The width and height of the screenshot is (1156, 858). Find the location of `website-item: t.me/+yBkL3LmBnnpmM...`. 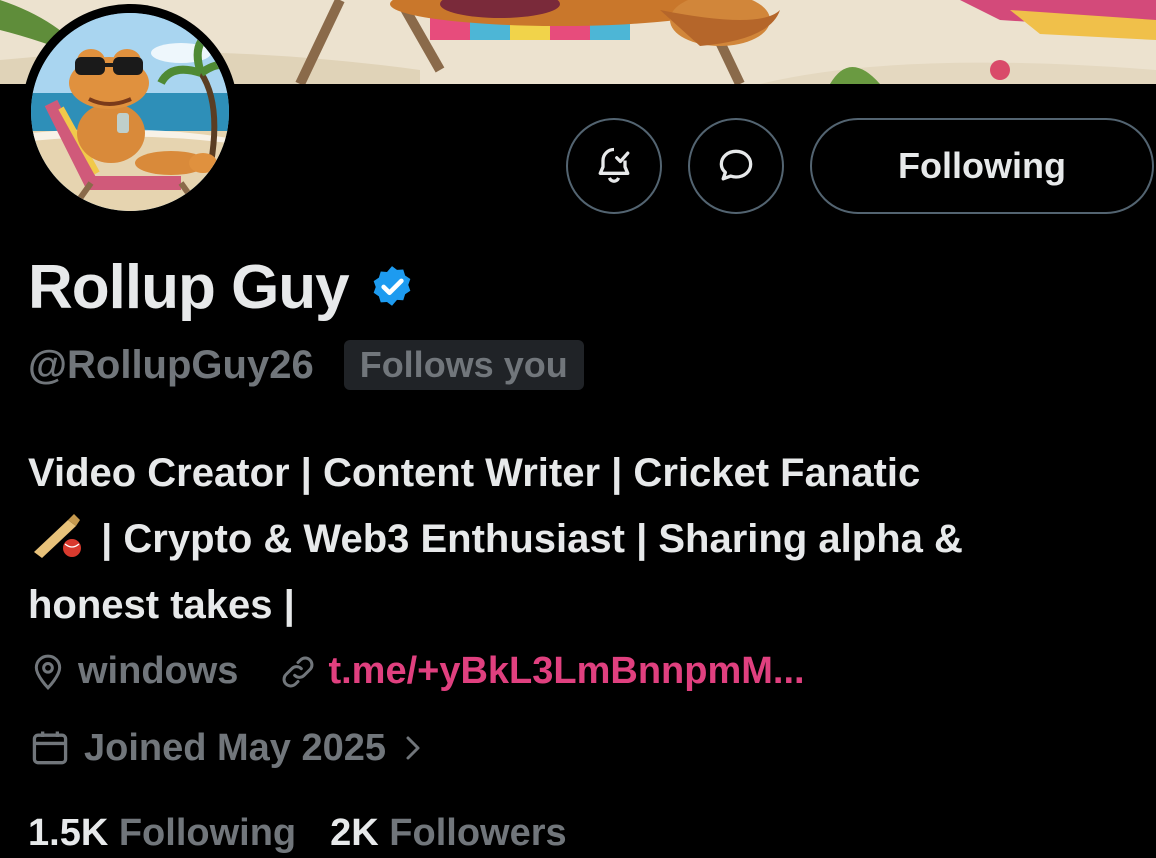

website-item: t.me/+yBkL3LmBnnpmM... is located at coordinates (541, 671).